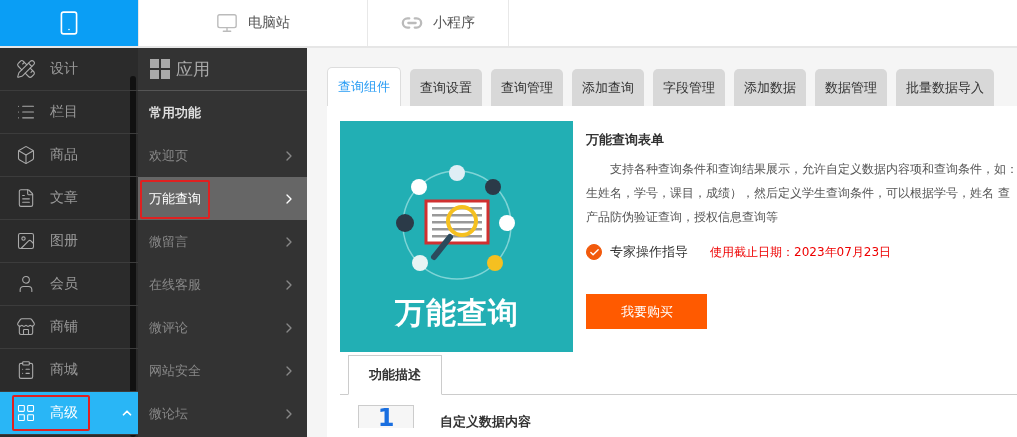  Describe the element at coordinates (682, 217) in the screenshot. I see `description-line: 产品防伪验证查询，授权信息查询等` at that location.